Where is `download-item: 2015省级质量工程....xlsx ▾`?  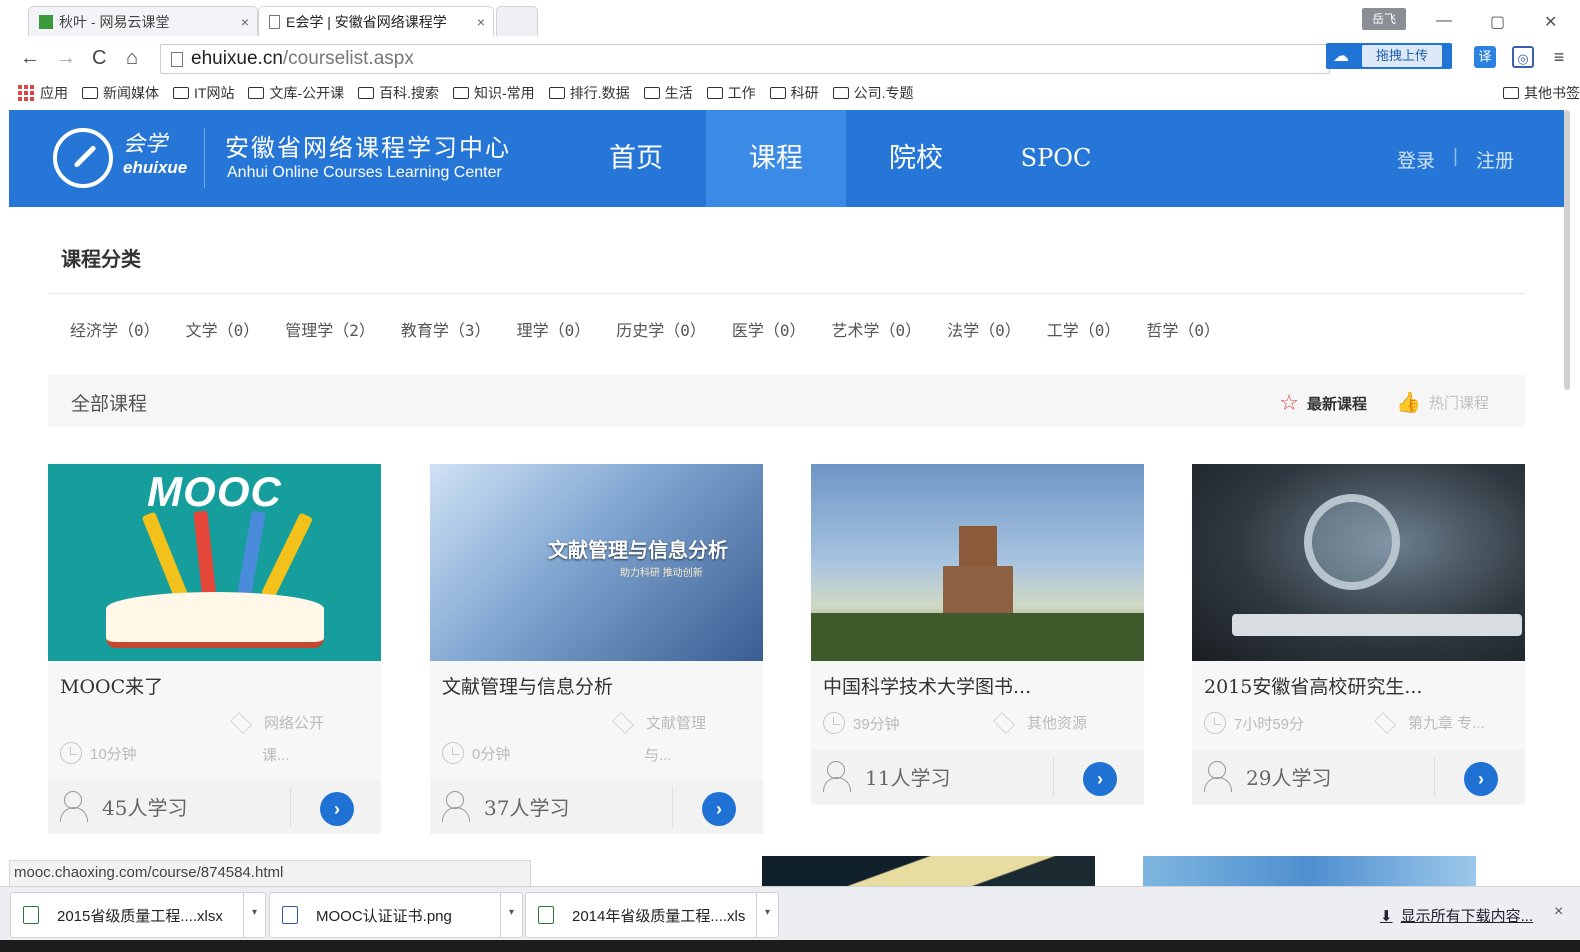
download-item: 2015省级质量工程....xlsx ▾ is located at coordinates (138, 915).